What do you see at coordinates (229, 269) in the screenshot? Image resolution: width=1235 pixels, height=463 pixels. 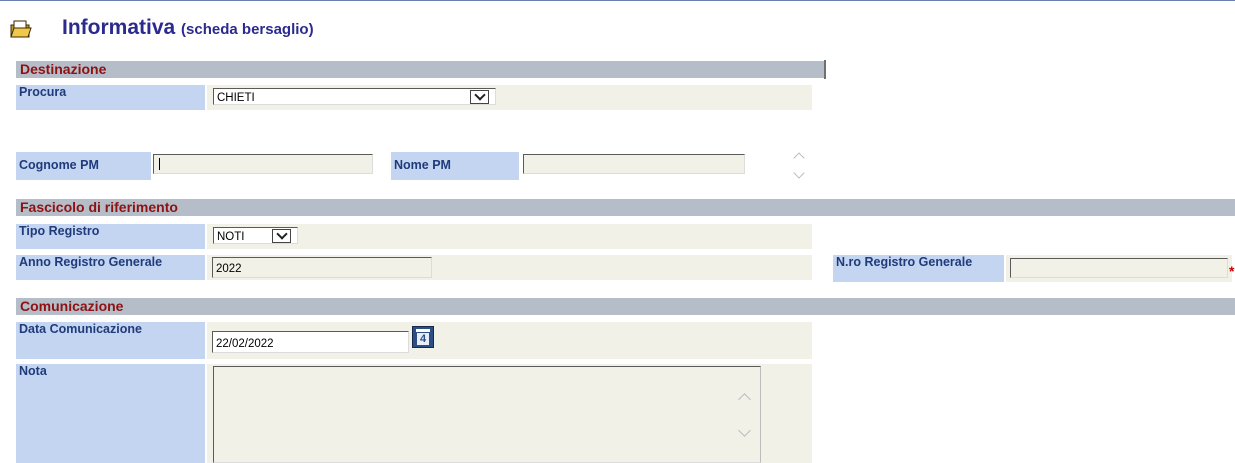 I see `anno-registro-value: 2022` at bounding box center [229, 269].